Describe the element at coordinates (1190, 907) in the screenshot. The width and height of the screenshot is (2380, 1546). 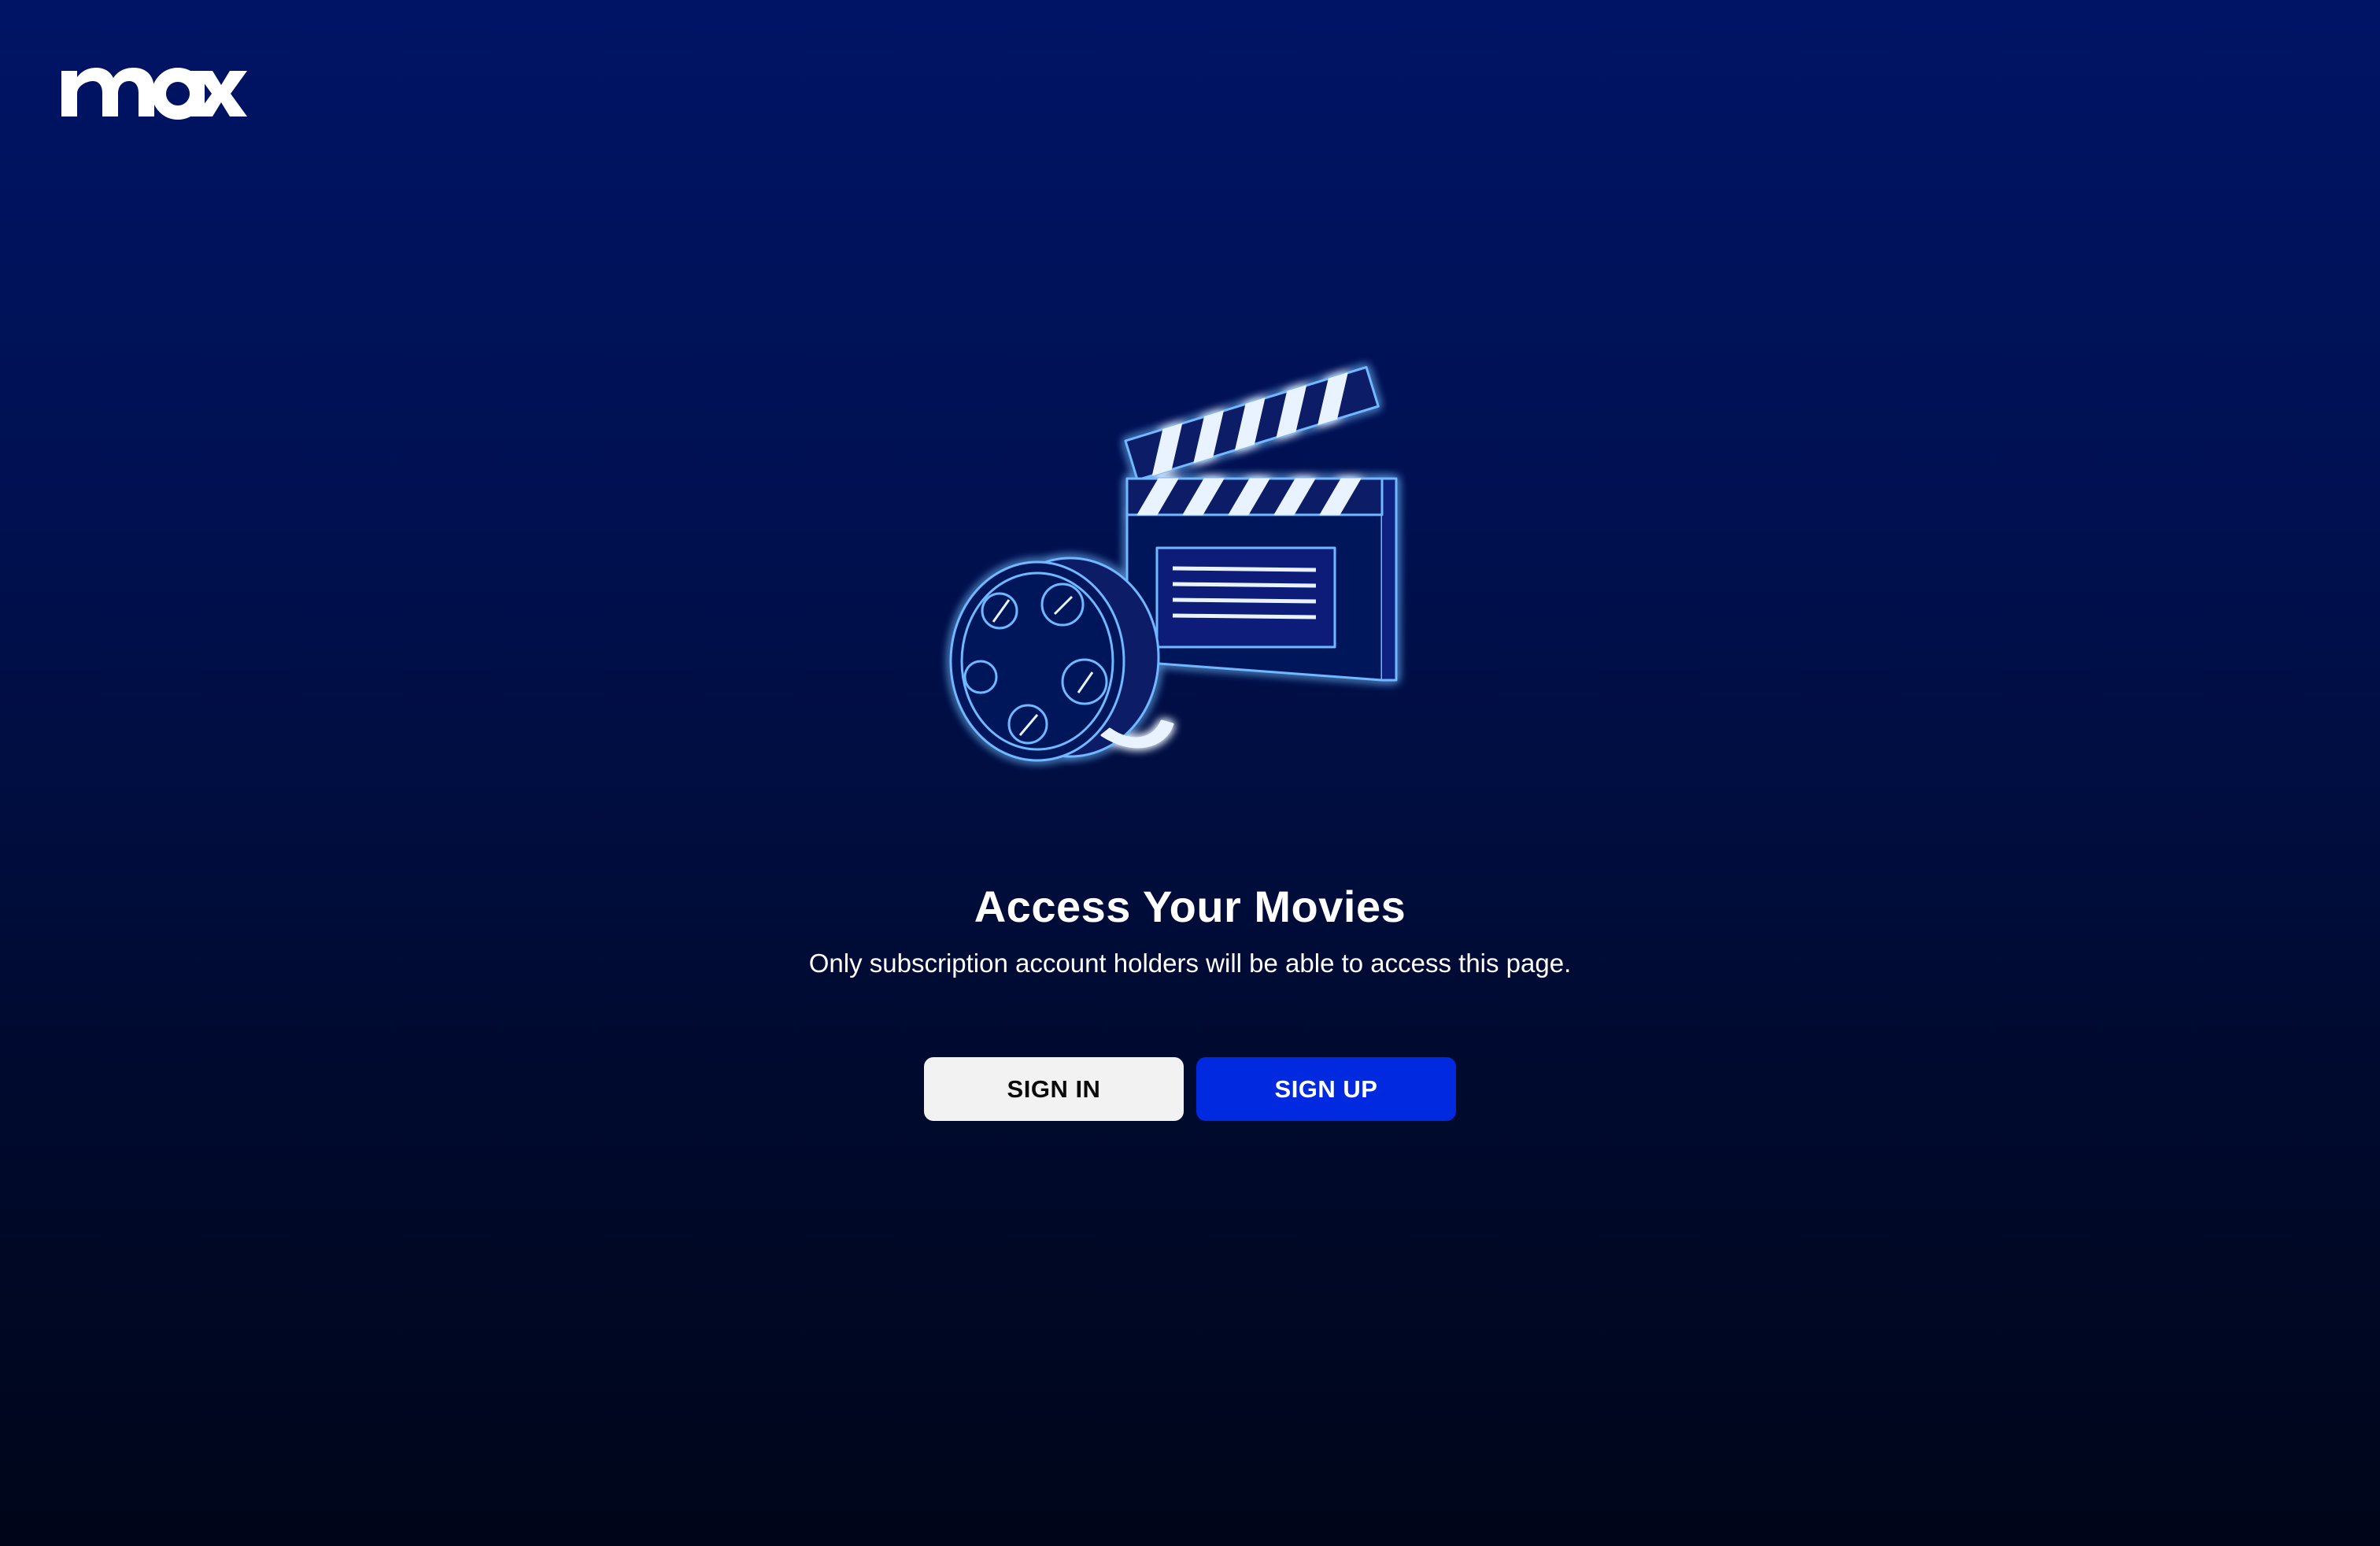
I see `page-title: Access Your Movies` at that location.